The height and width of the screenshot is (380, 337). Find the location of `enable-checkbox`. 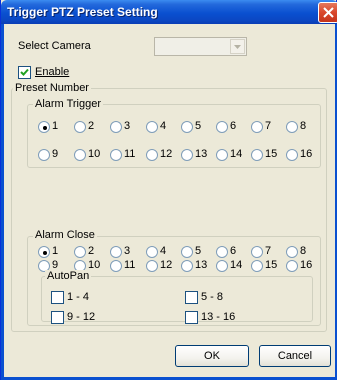

enable-checkbox is located at coordinates (24, 72).